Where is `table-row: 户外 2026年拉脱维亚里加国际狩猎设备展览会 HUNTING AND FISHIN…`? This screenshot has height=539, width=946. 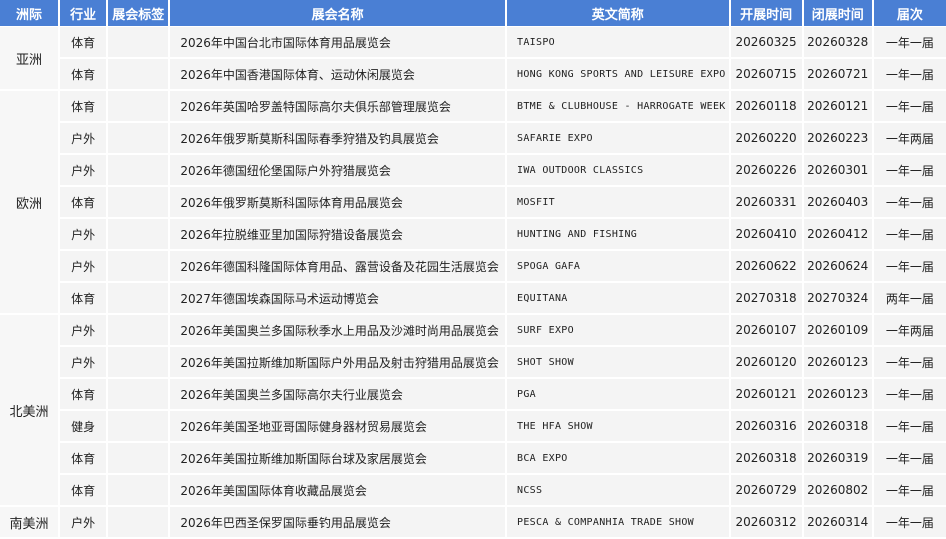 table-row: 户外 2026年拉脱维亚里加国际狩猎设备展览会 HUNTING AND FISHIN… is located at coordinates (473, 235).